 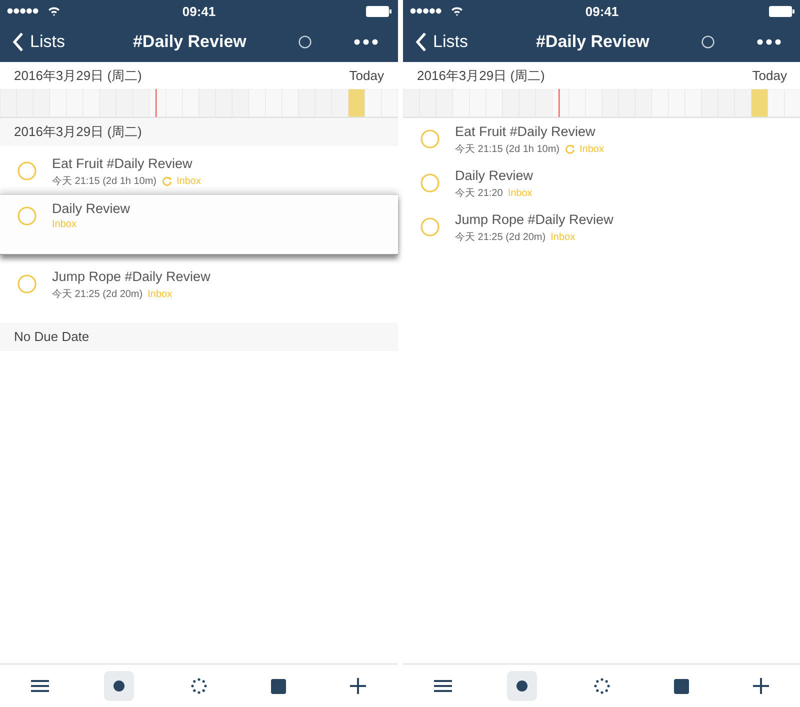 What do you see at coordinates (199, 224) in the screenshot?
I see `dragged-task-card: Daily Review Inbox` at bounding box center [199, 224].